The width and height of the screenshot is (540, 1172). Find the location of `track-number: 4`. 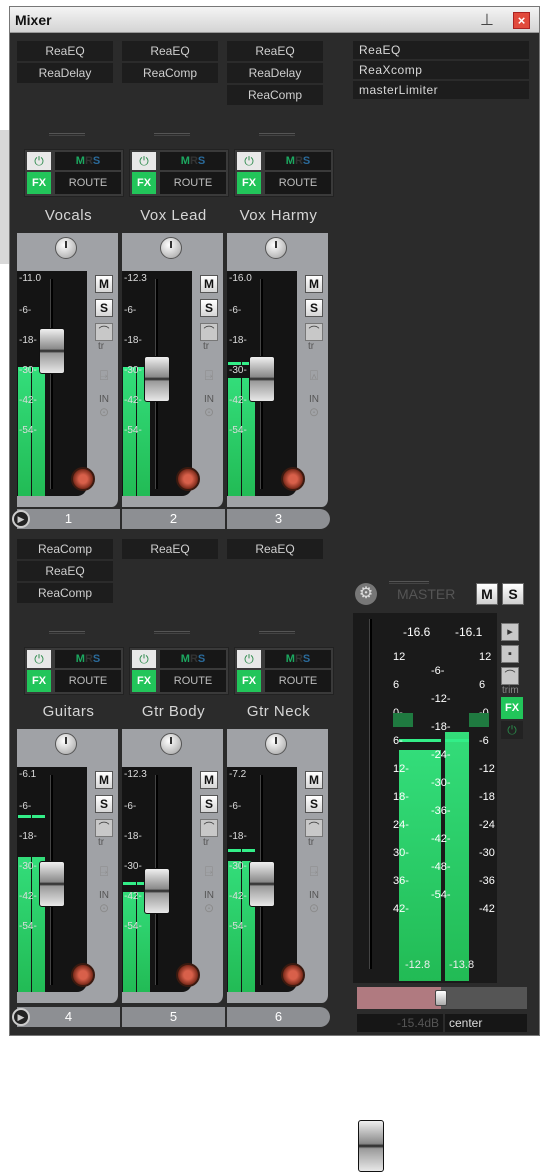

track-number: 4 is located at coordinates (68, 1017).